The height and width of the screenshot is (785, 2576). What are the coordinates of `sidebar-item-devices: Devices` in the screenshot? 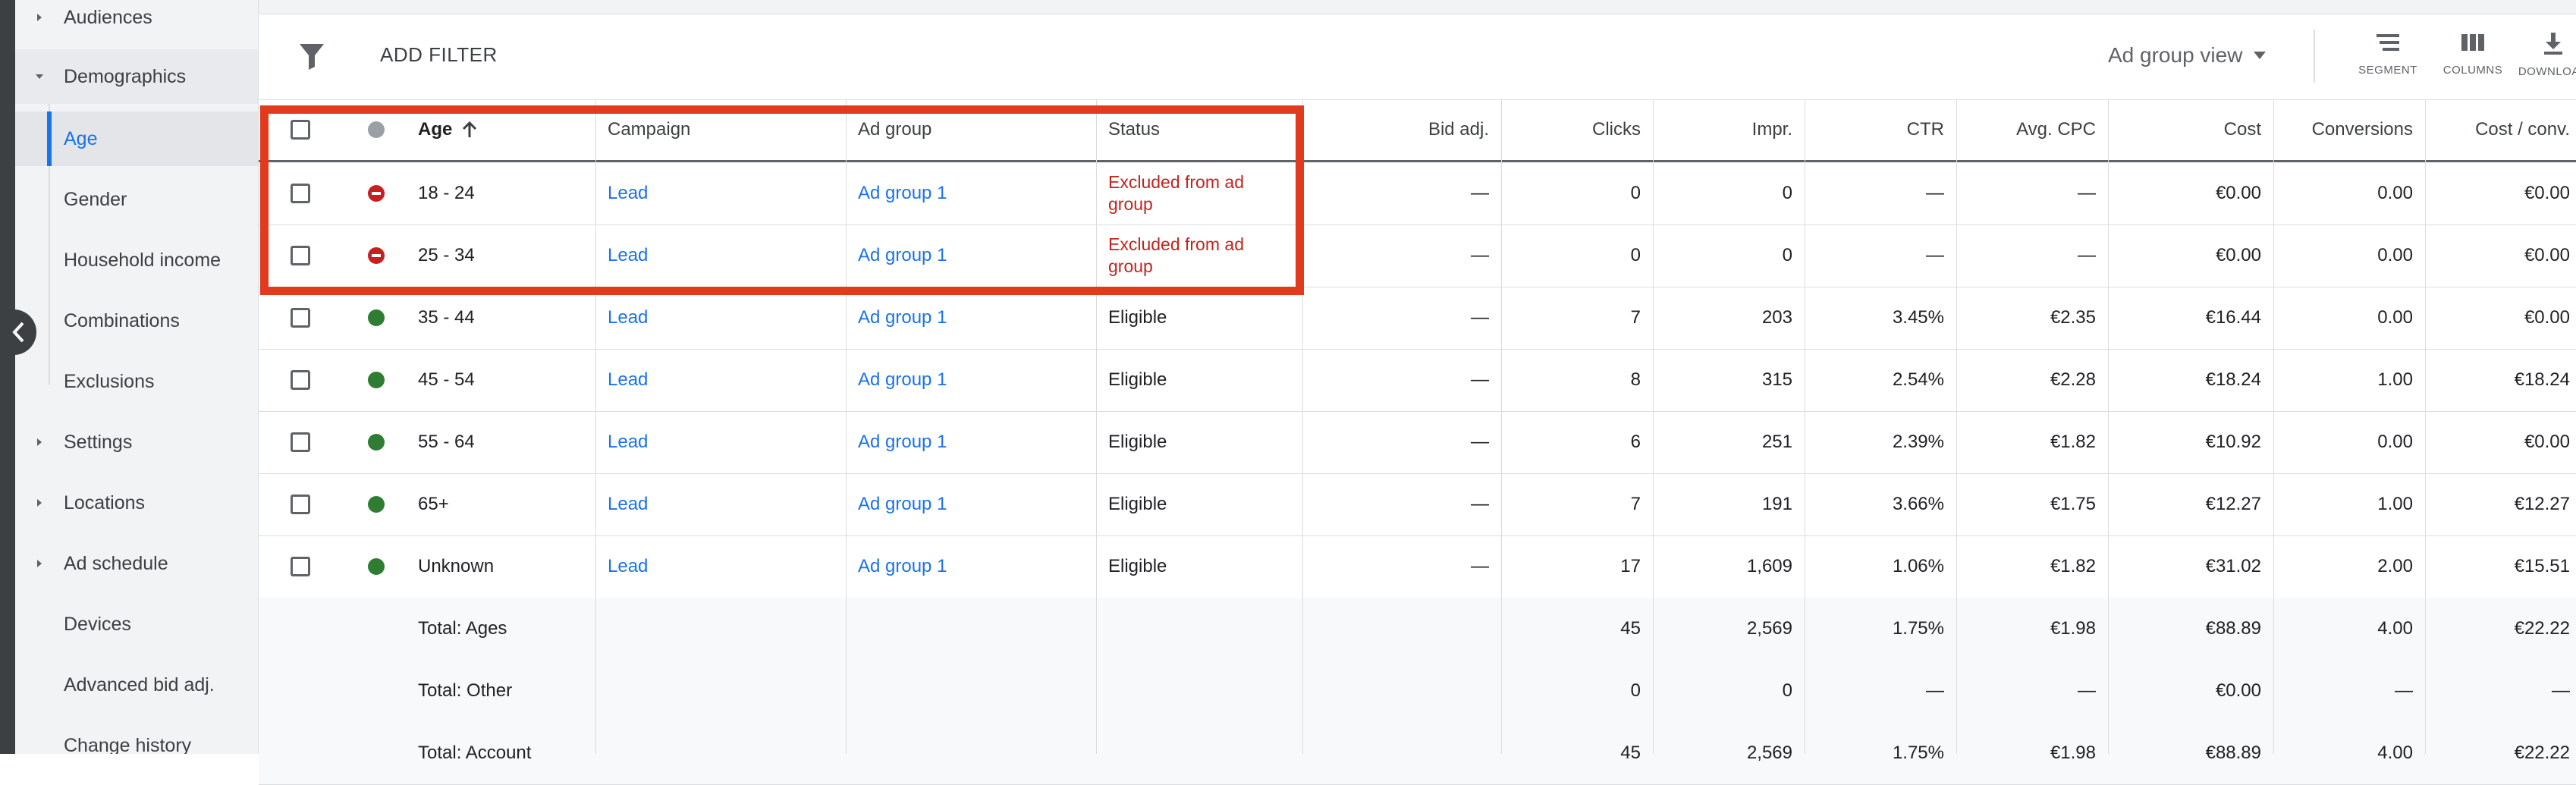 It's located at (136, 624).